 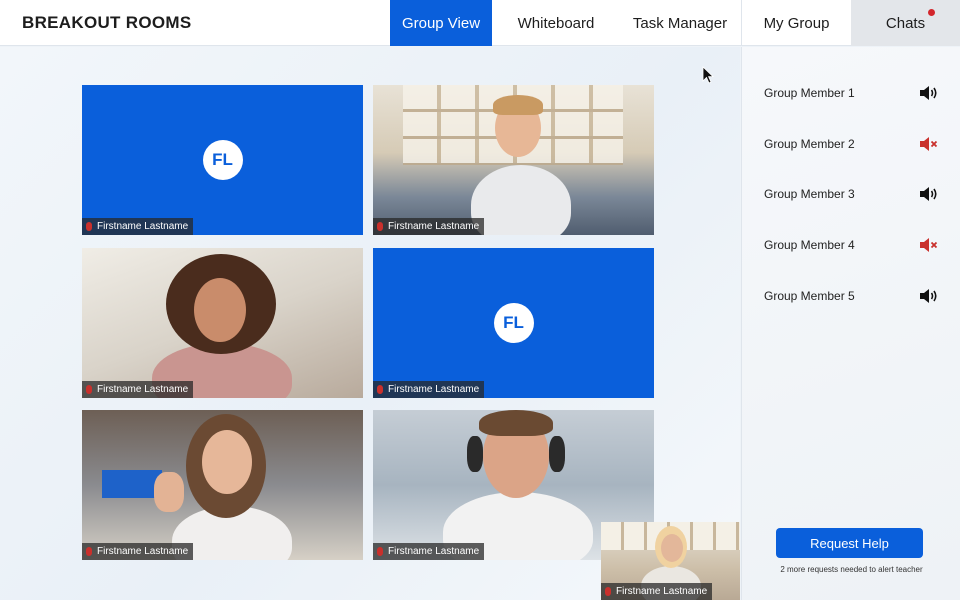 I want to click on group-member-row: Group Member 1, so click(x=851, y=93).